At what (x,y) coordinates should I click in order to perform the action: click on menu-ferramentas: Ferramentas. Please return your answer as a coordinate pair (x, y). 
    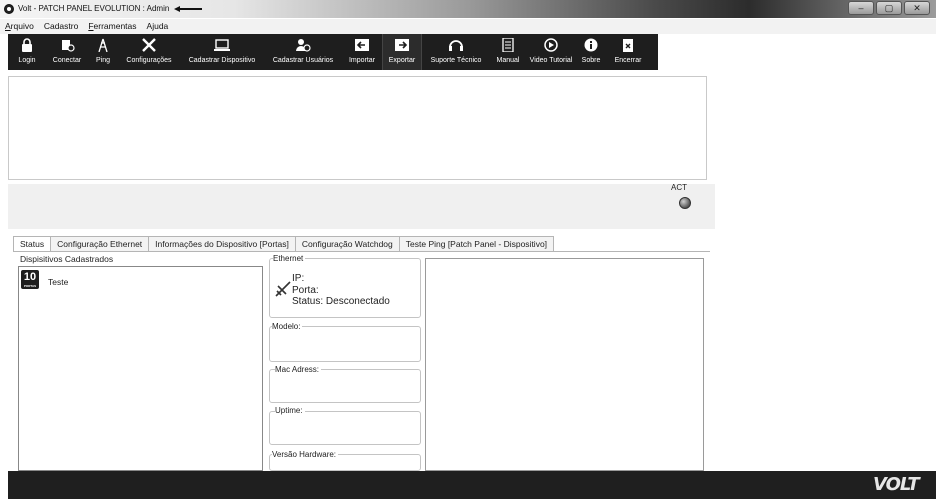
    Looking at the image, I should click on (112, 26).